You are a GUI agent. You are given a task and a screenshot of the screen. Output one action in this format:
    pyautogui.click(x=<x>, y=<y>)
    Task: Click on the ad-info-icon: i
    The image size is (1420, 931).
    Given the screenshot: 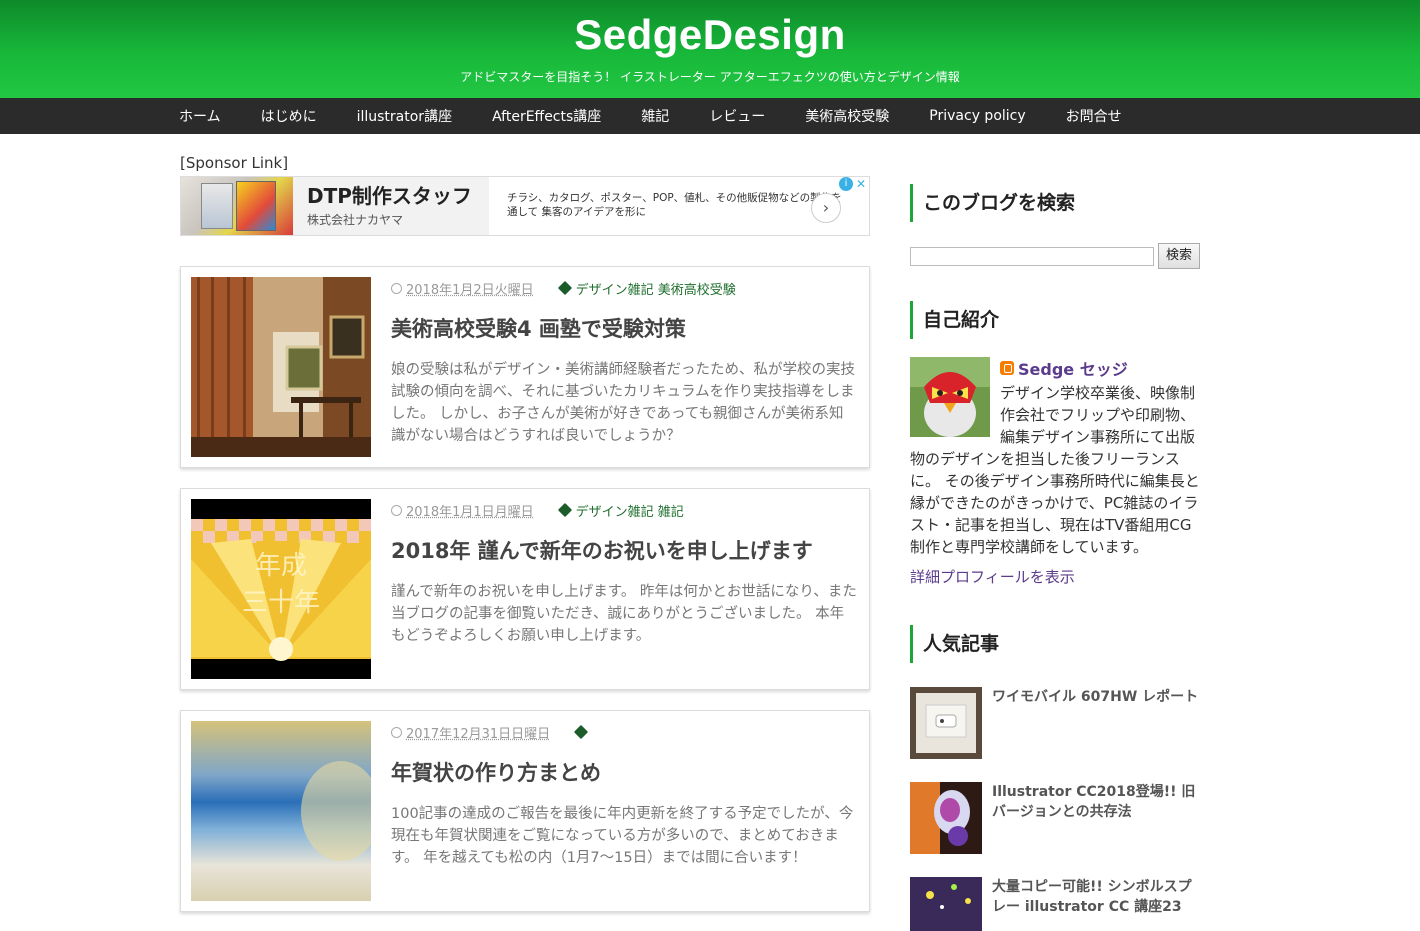 What is the action you would take?
    pyautogui.click(x=846, y=184)
    